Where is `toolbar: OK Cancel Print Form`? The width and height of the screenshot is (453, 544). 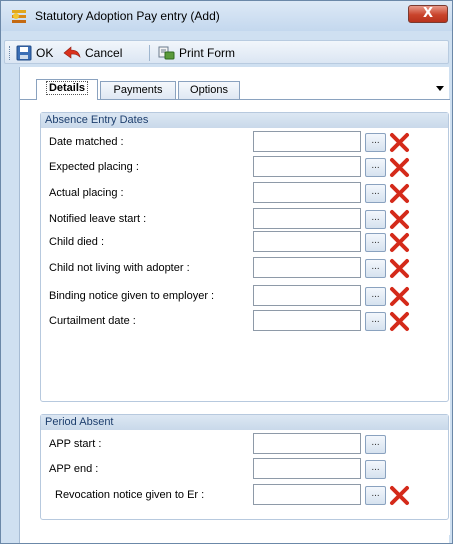
toolbar: OK Cancel Print Form is located at coordinates (226, 52).